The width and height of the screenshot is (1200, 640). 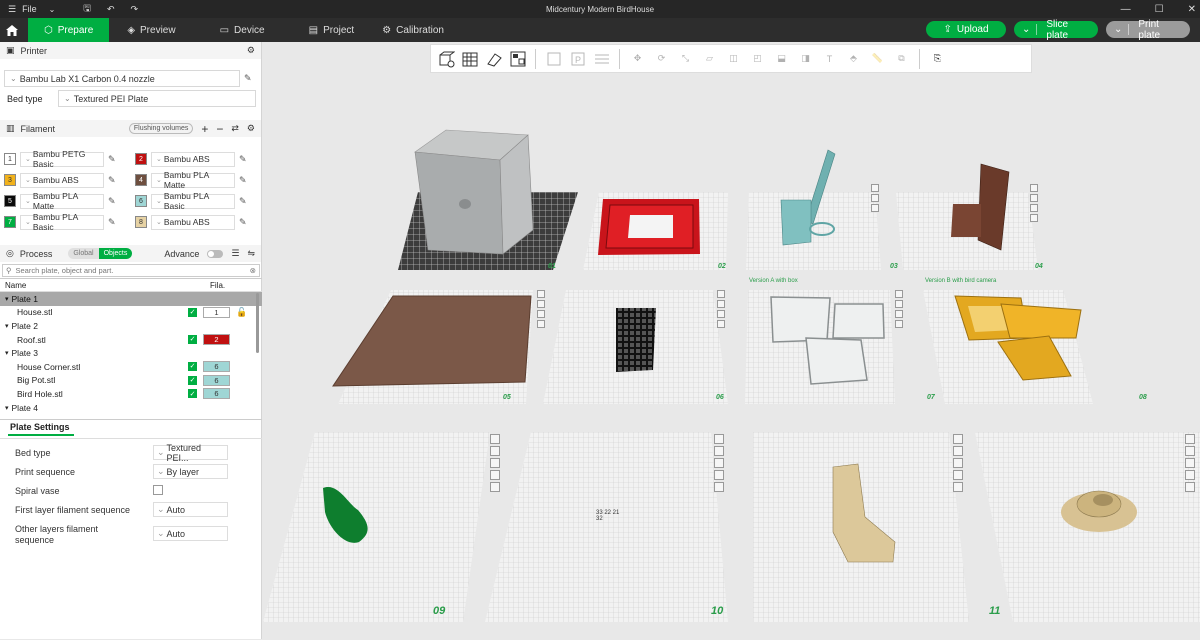 I want to click on expand-chevron-icon: ▾, so click(x=7, y=353).